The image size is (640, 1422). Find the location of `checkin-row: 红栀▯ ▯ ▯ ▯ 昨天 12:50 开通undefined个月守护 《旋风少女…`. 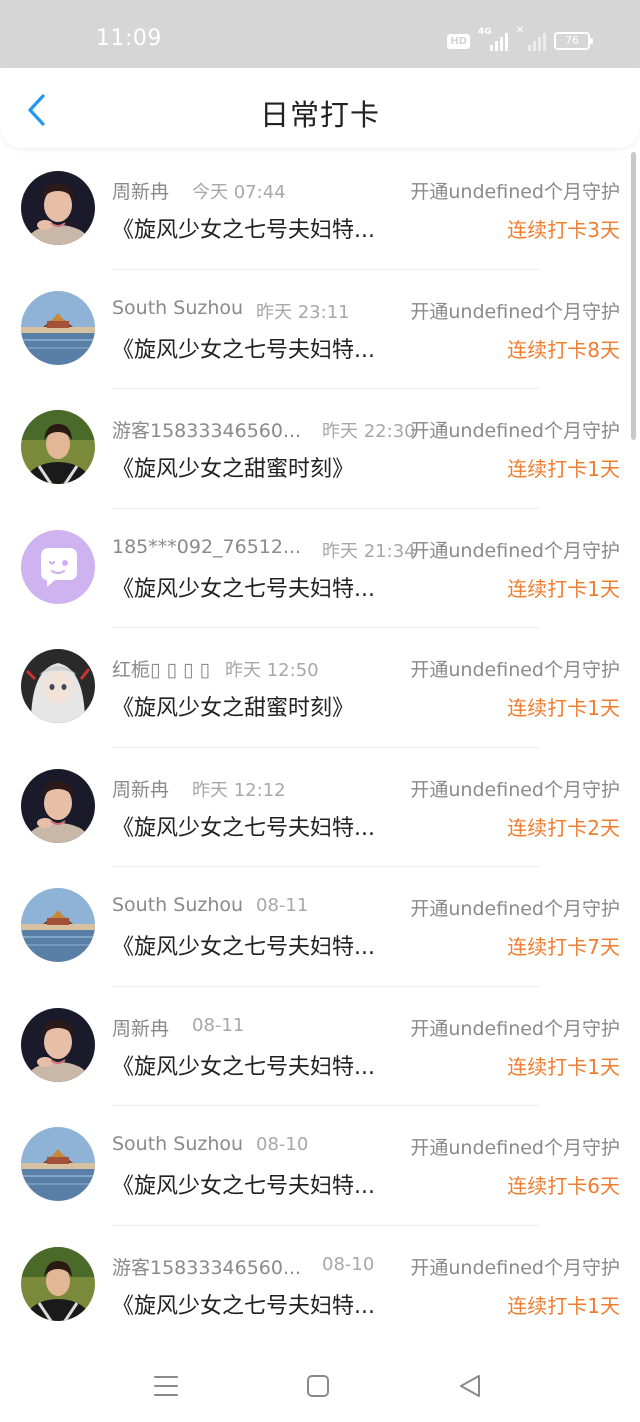

checkin-row: 红栀▯ ▯ ▯ ▯ 昨天 12:50 开通undefined个月守护 《旋风少女… is located at coordinates (320, 688).